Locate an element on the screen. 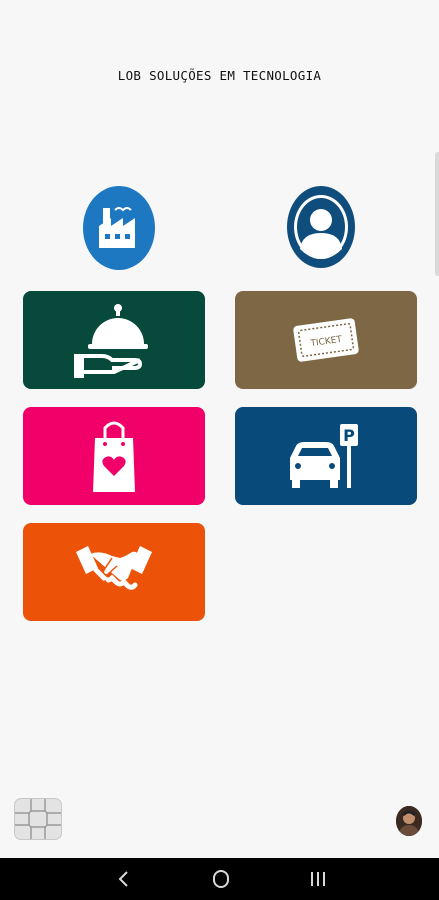 The width and height of the screenshot is (439, 900). avatar is located at coordinates (409, 821).